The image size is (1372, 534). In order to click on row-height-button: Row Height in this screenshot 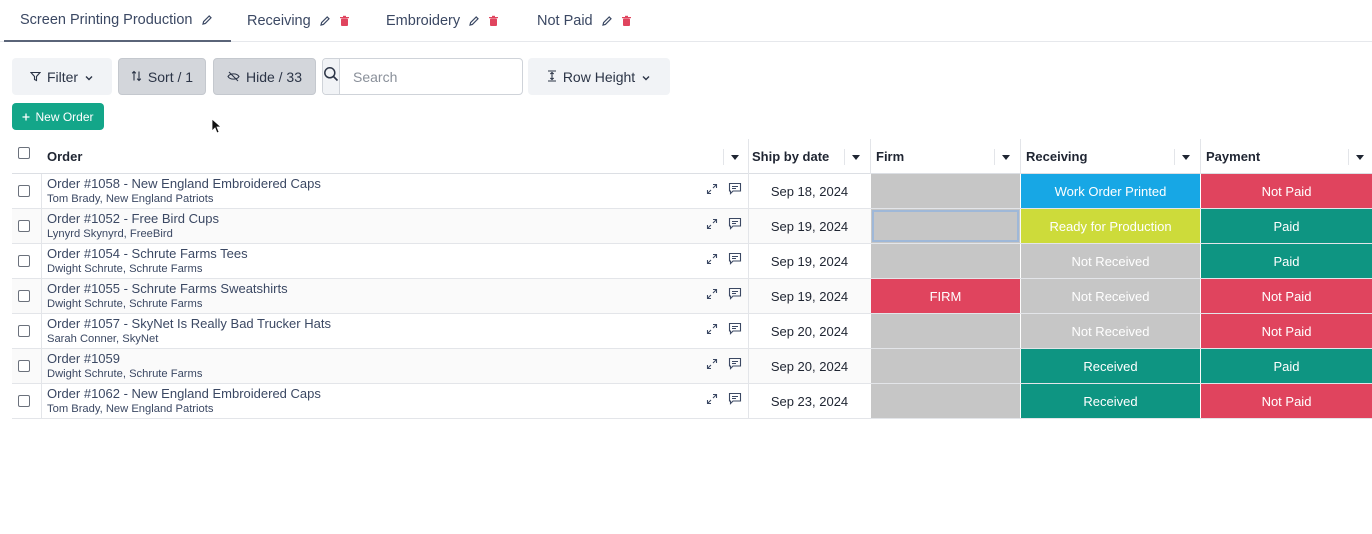, I will do `click(599, 76)`.